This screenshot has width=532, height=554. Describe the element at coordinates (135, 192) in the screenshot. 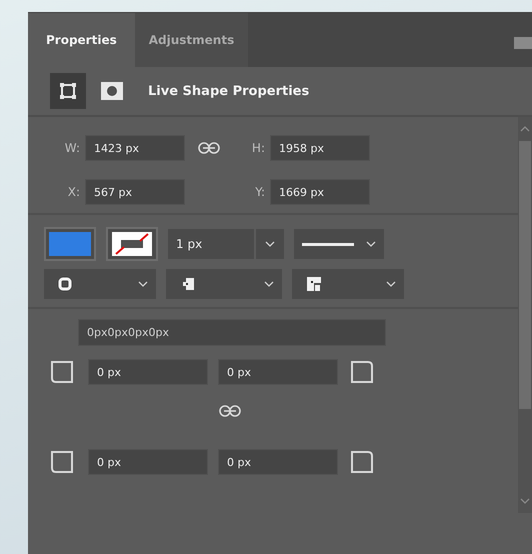

I see `x-position-field: 567 px` at that location.